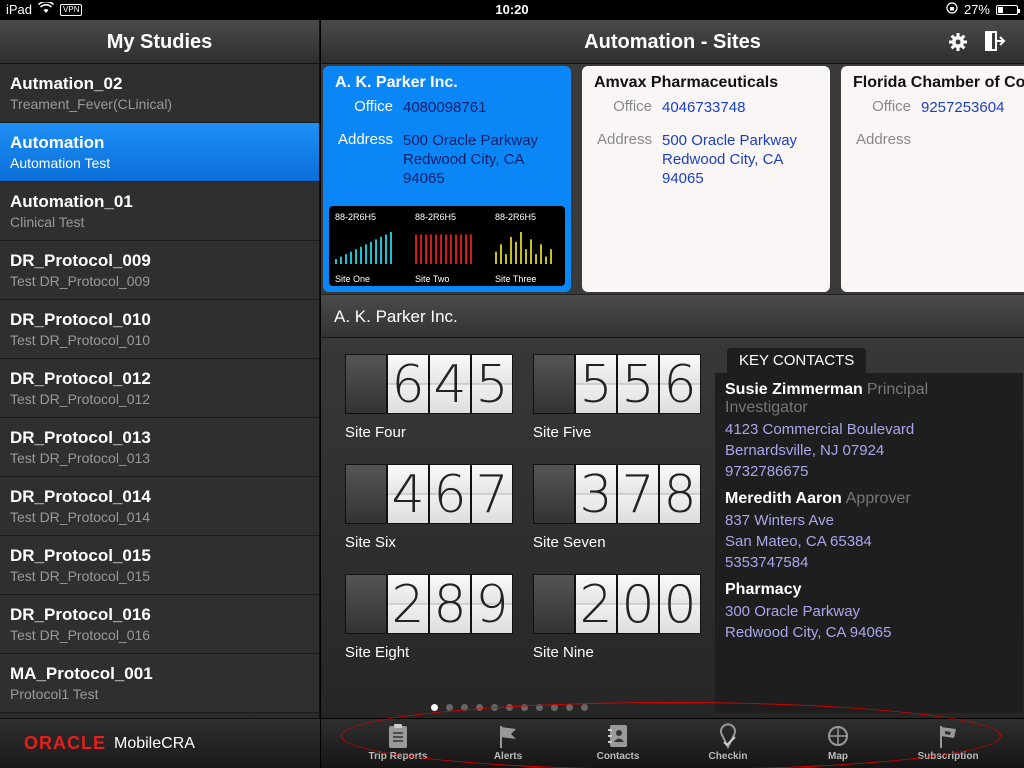 The width and height of the screenshot is (1024, 768). Describe the element at coordinates (618, 384) in the screenshot. I see `flip-counter: 5 5 6` at that location.